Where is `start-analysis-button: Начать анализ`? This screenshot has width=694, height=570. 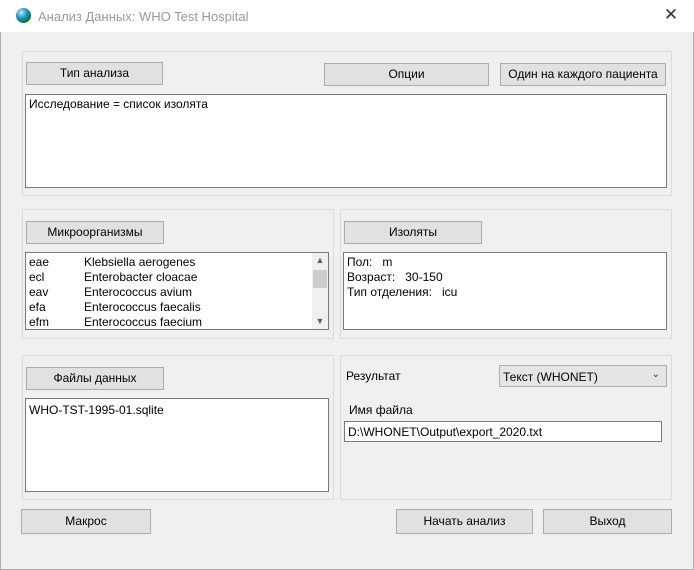
start-analysis-button: Начать анализ is located at coordinates (464, 521).